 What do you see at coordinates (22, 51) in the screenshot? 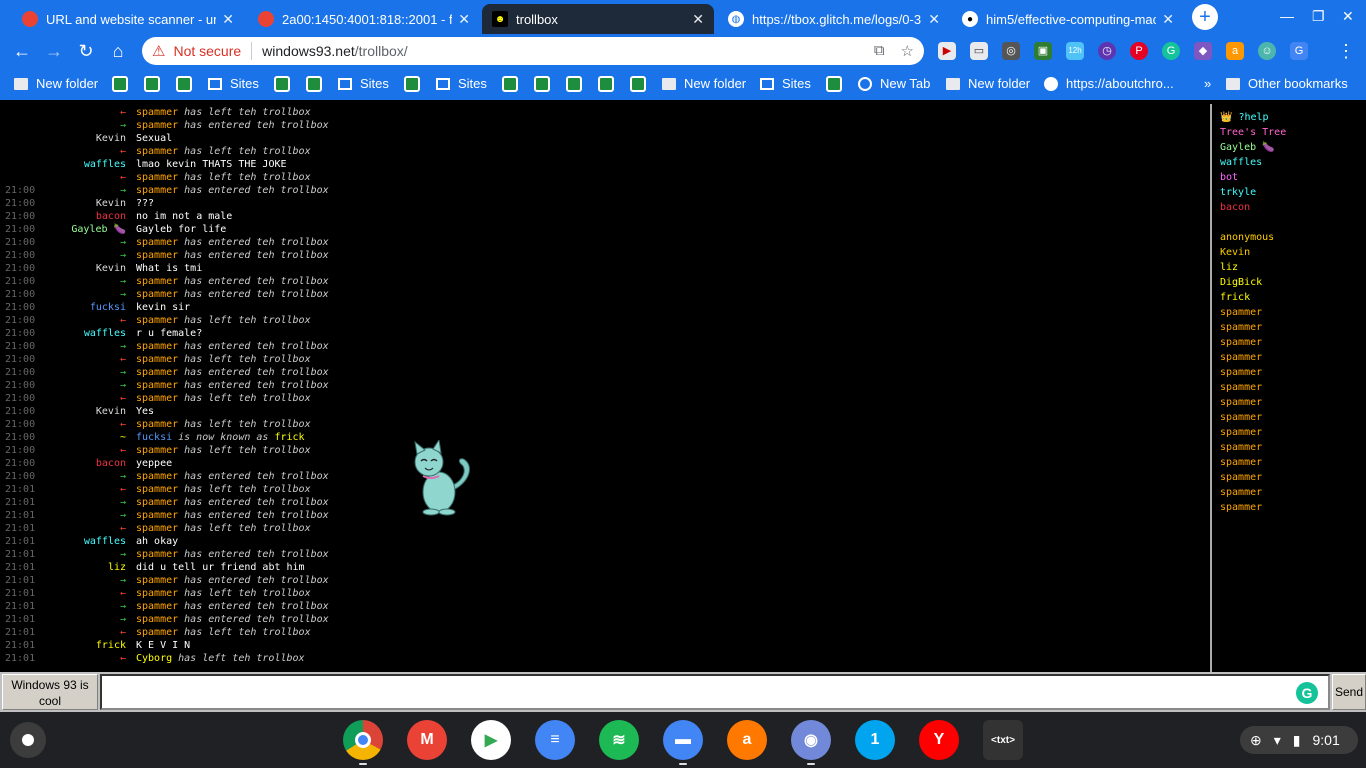
I see `back-icon: ←` at bounding box center [22, 51].